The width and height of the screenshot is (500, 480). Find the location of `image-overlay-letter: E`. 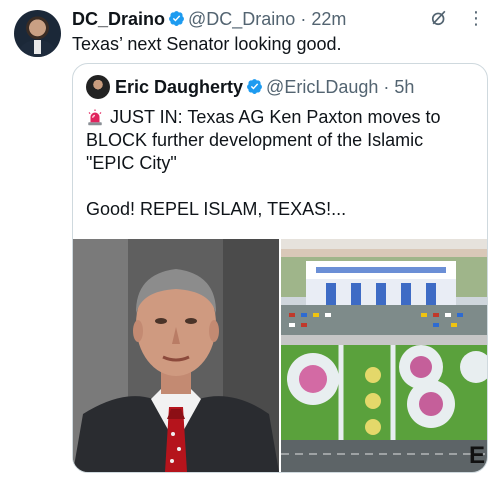

image-overlay-letter: E is located at coordinates (476, 455).